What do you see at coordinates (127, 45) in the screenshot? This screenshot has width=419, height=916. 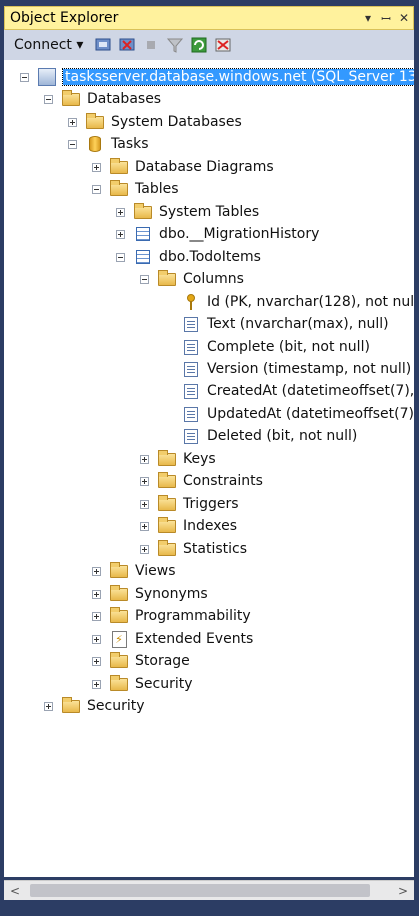 I see `disconnect-icon` at bounding box center [127, 45].